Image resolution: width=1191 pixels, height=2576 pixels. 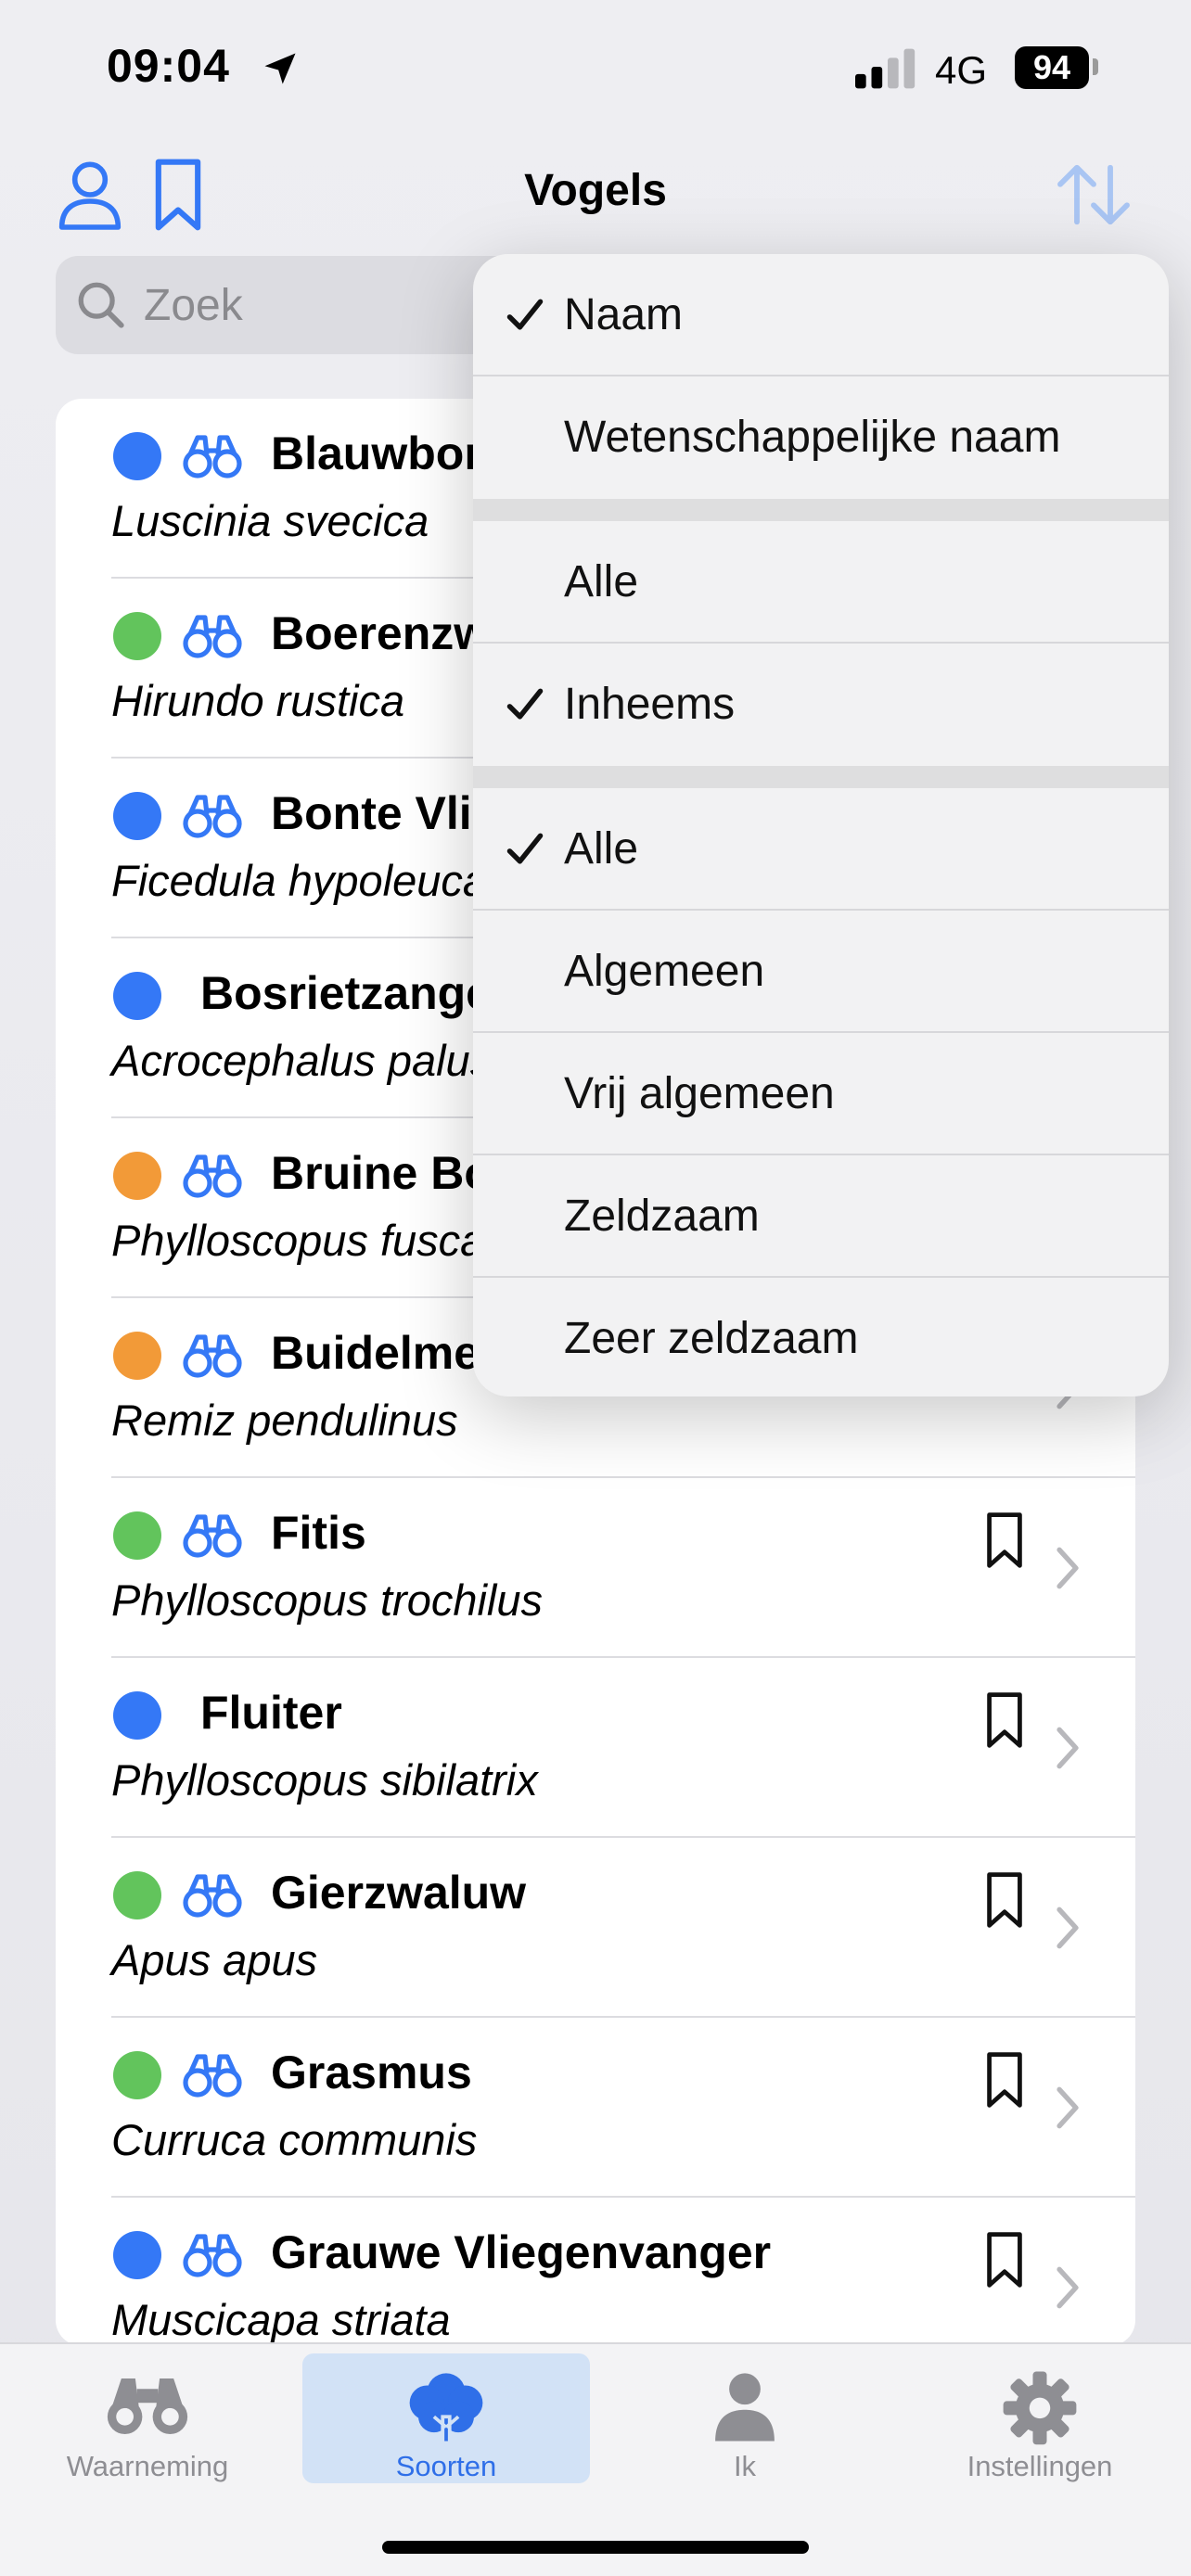 I want to click on menu-item-sort: Wetenschappelijke naam, so click(x=821, y=437).